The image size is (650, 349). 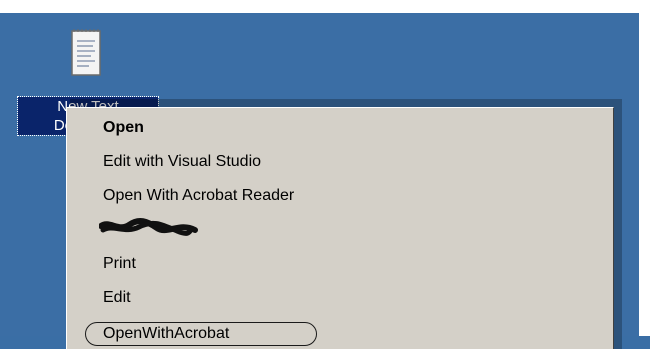 I want to click on menu-item-print: Print, so click(x=119, y=264).